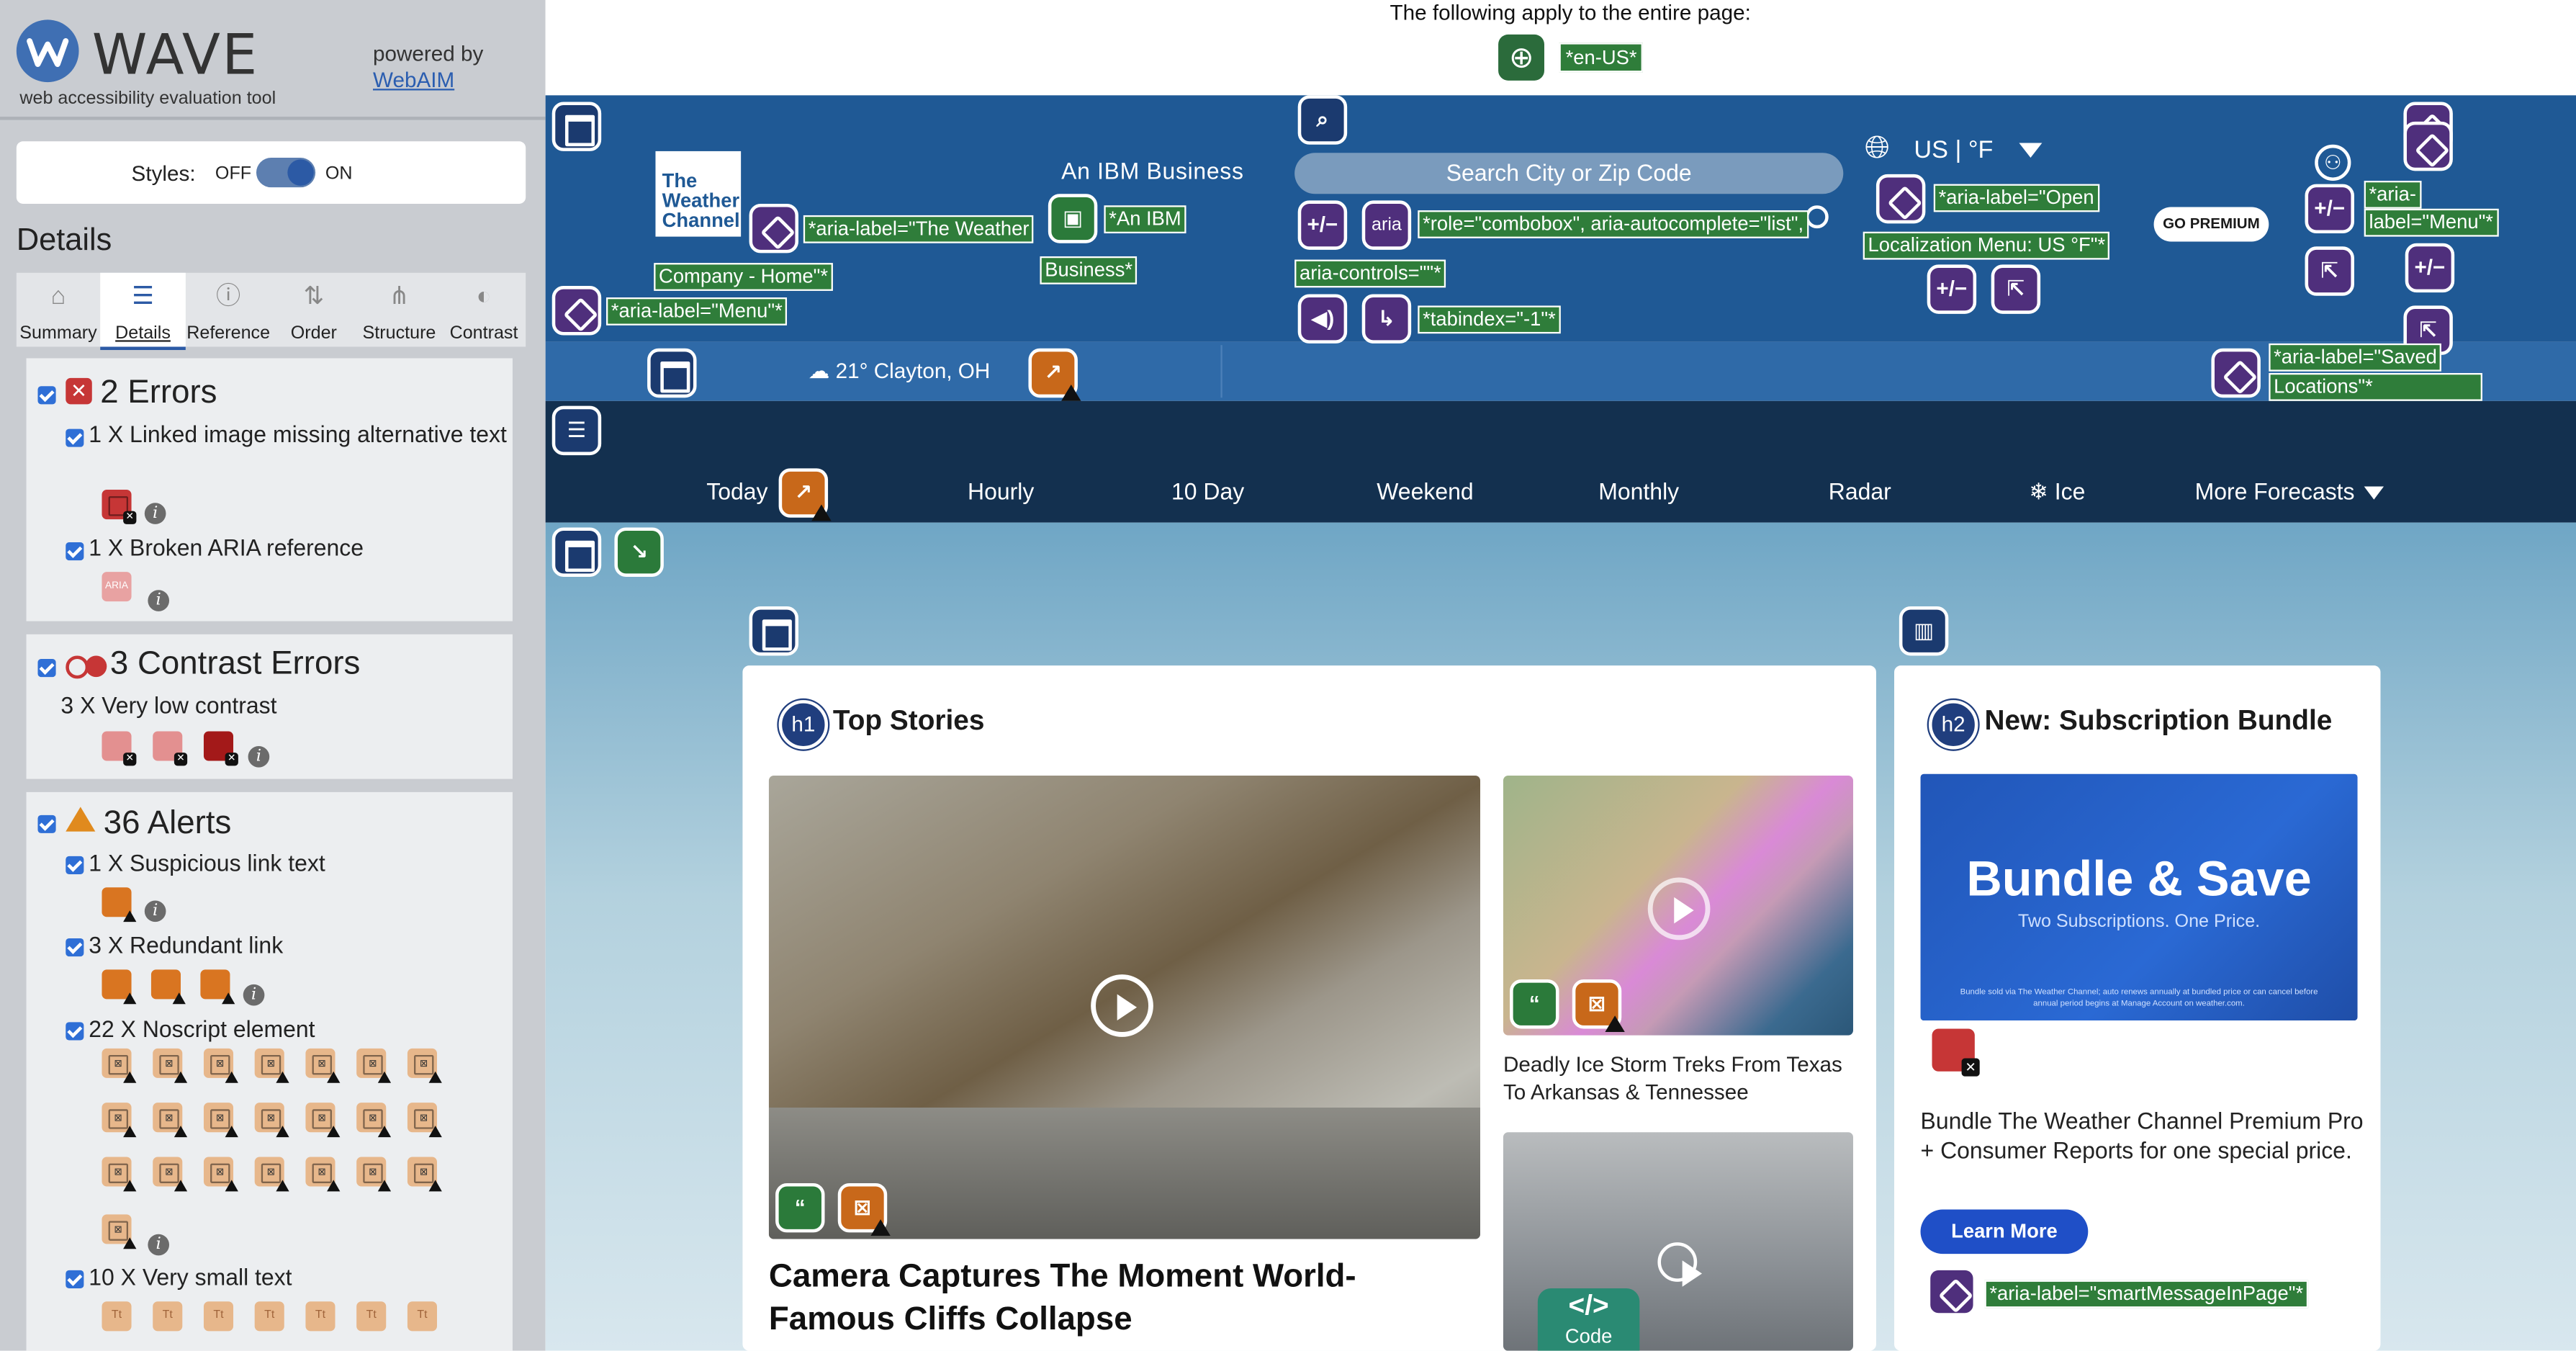 The height and width of the screenshot is (1351, 2576). Describe the element at coordinates (1588, 1319) in the screenshot. I see `code-badge: </> Code` at that location.